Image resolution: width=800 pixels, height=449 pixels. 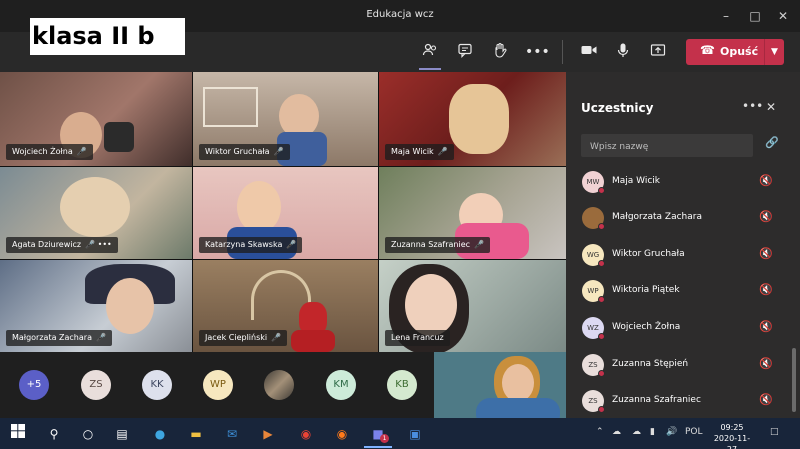 I want to click on chrome-icon: ◉, so click(x=306, y=434).